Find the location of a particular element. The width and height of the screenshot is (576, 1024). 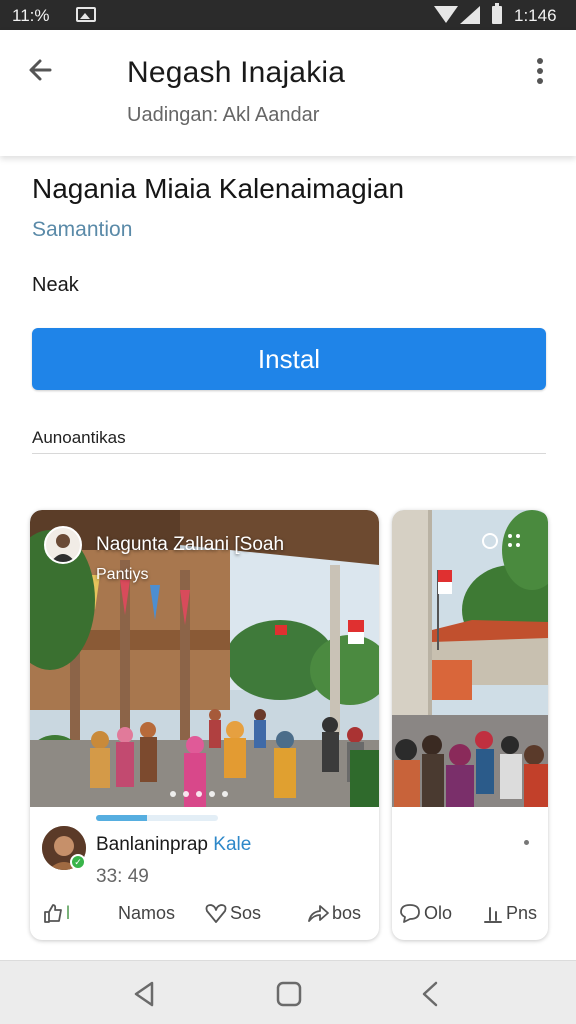

share-button: bos is located at coordinates (333, 913).